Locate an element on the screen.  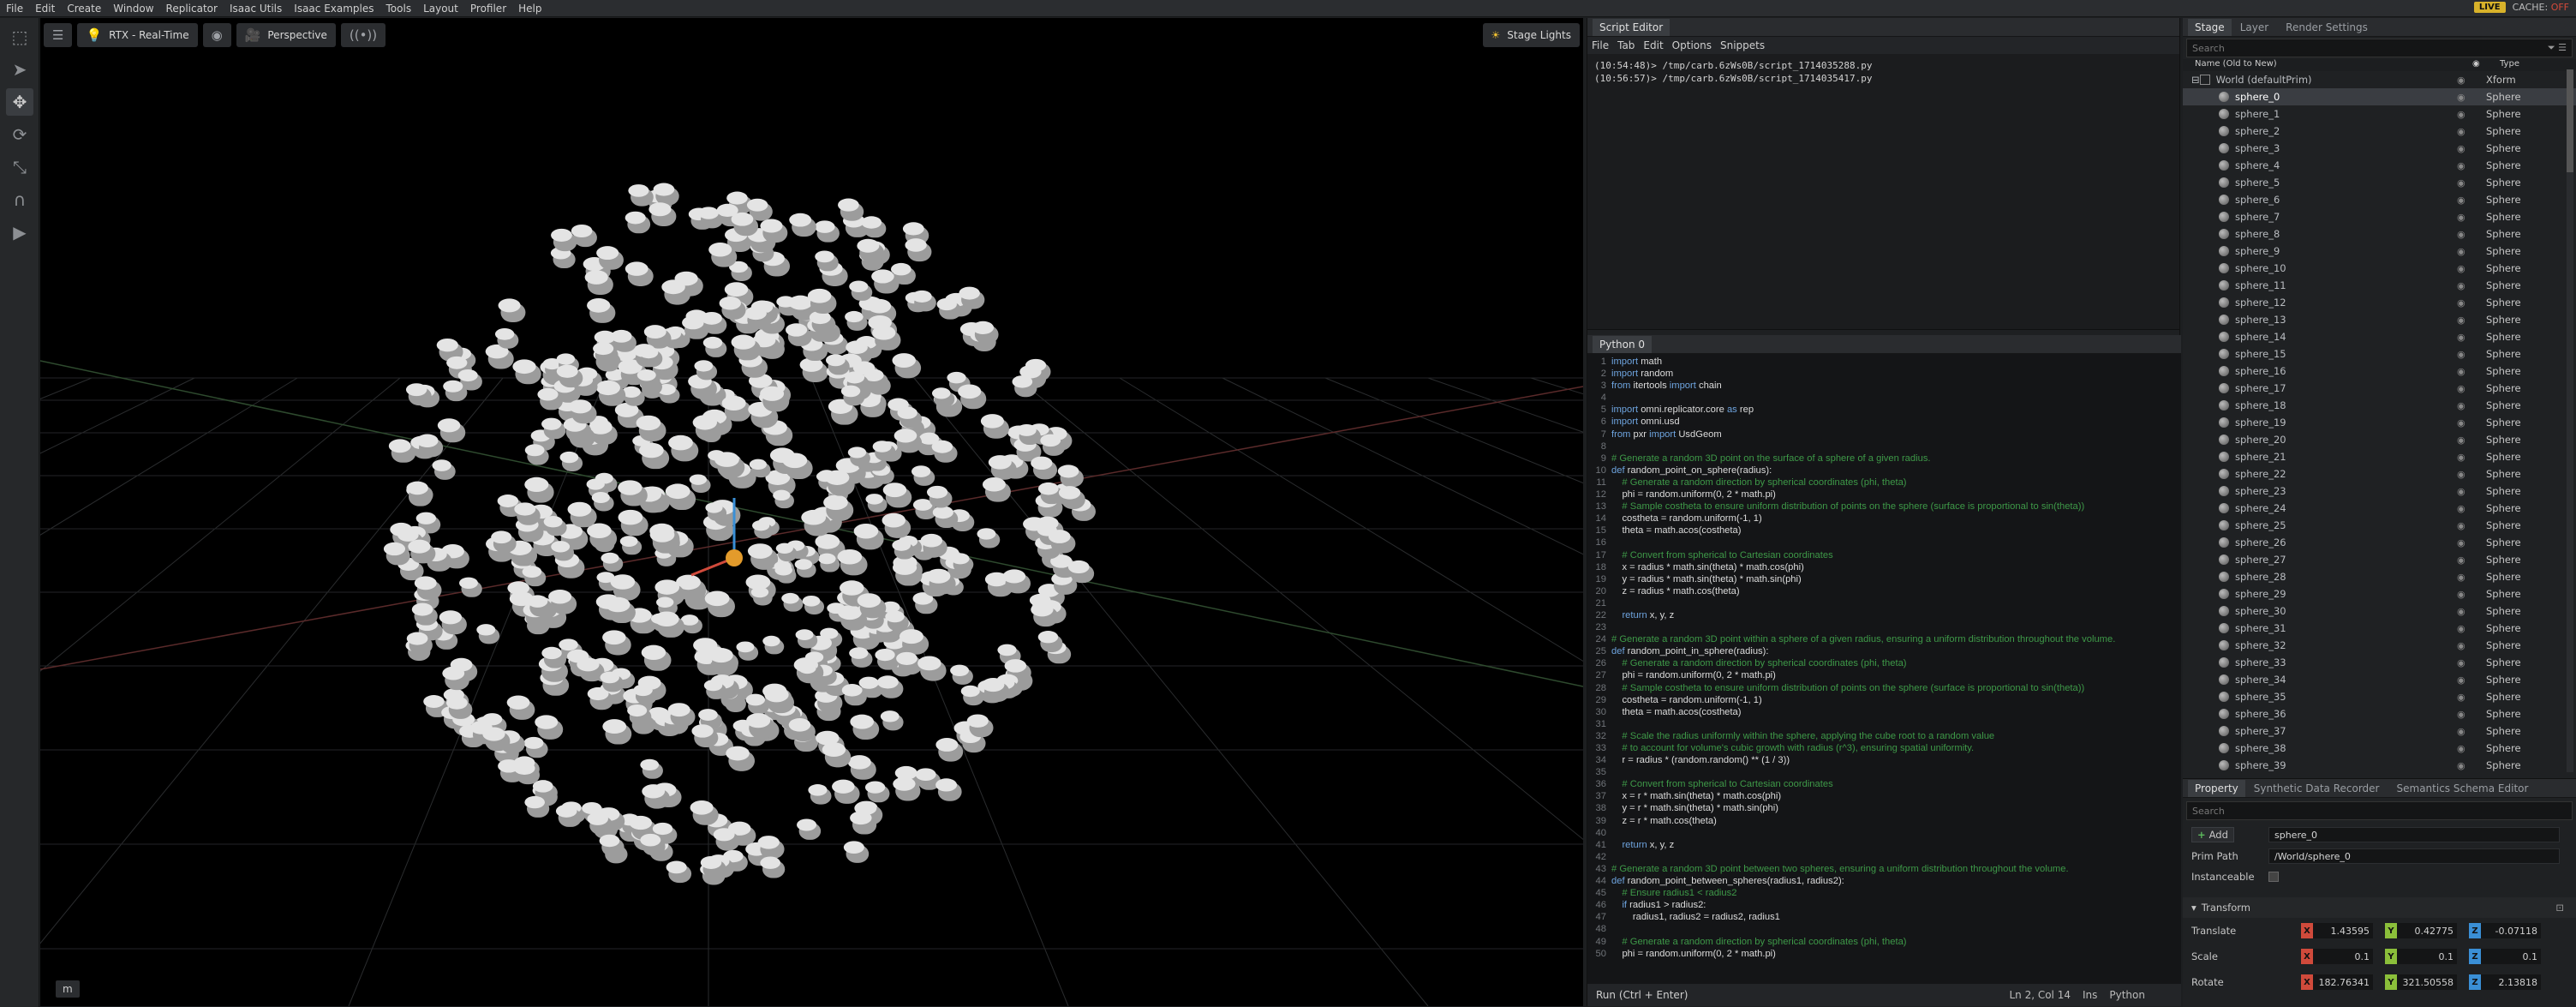
tree-row: sphere_14 ◉ Sphere is located at coordinates (2380, 336).